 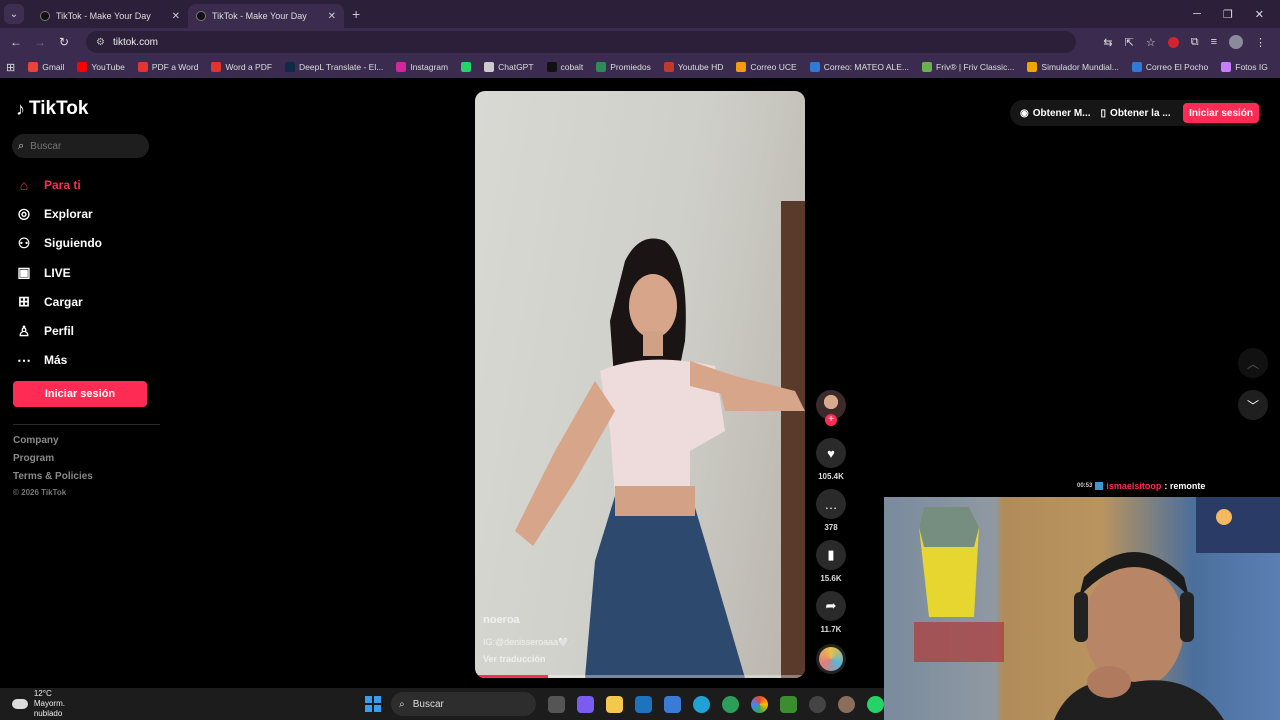 I want to click on extension-icon, so click(x=1173, y=42).